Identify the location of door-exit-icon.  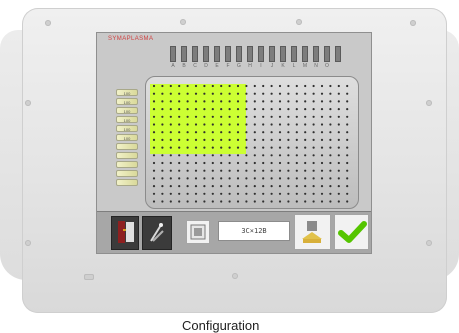
(126, 232).